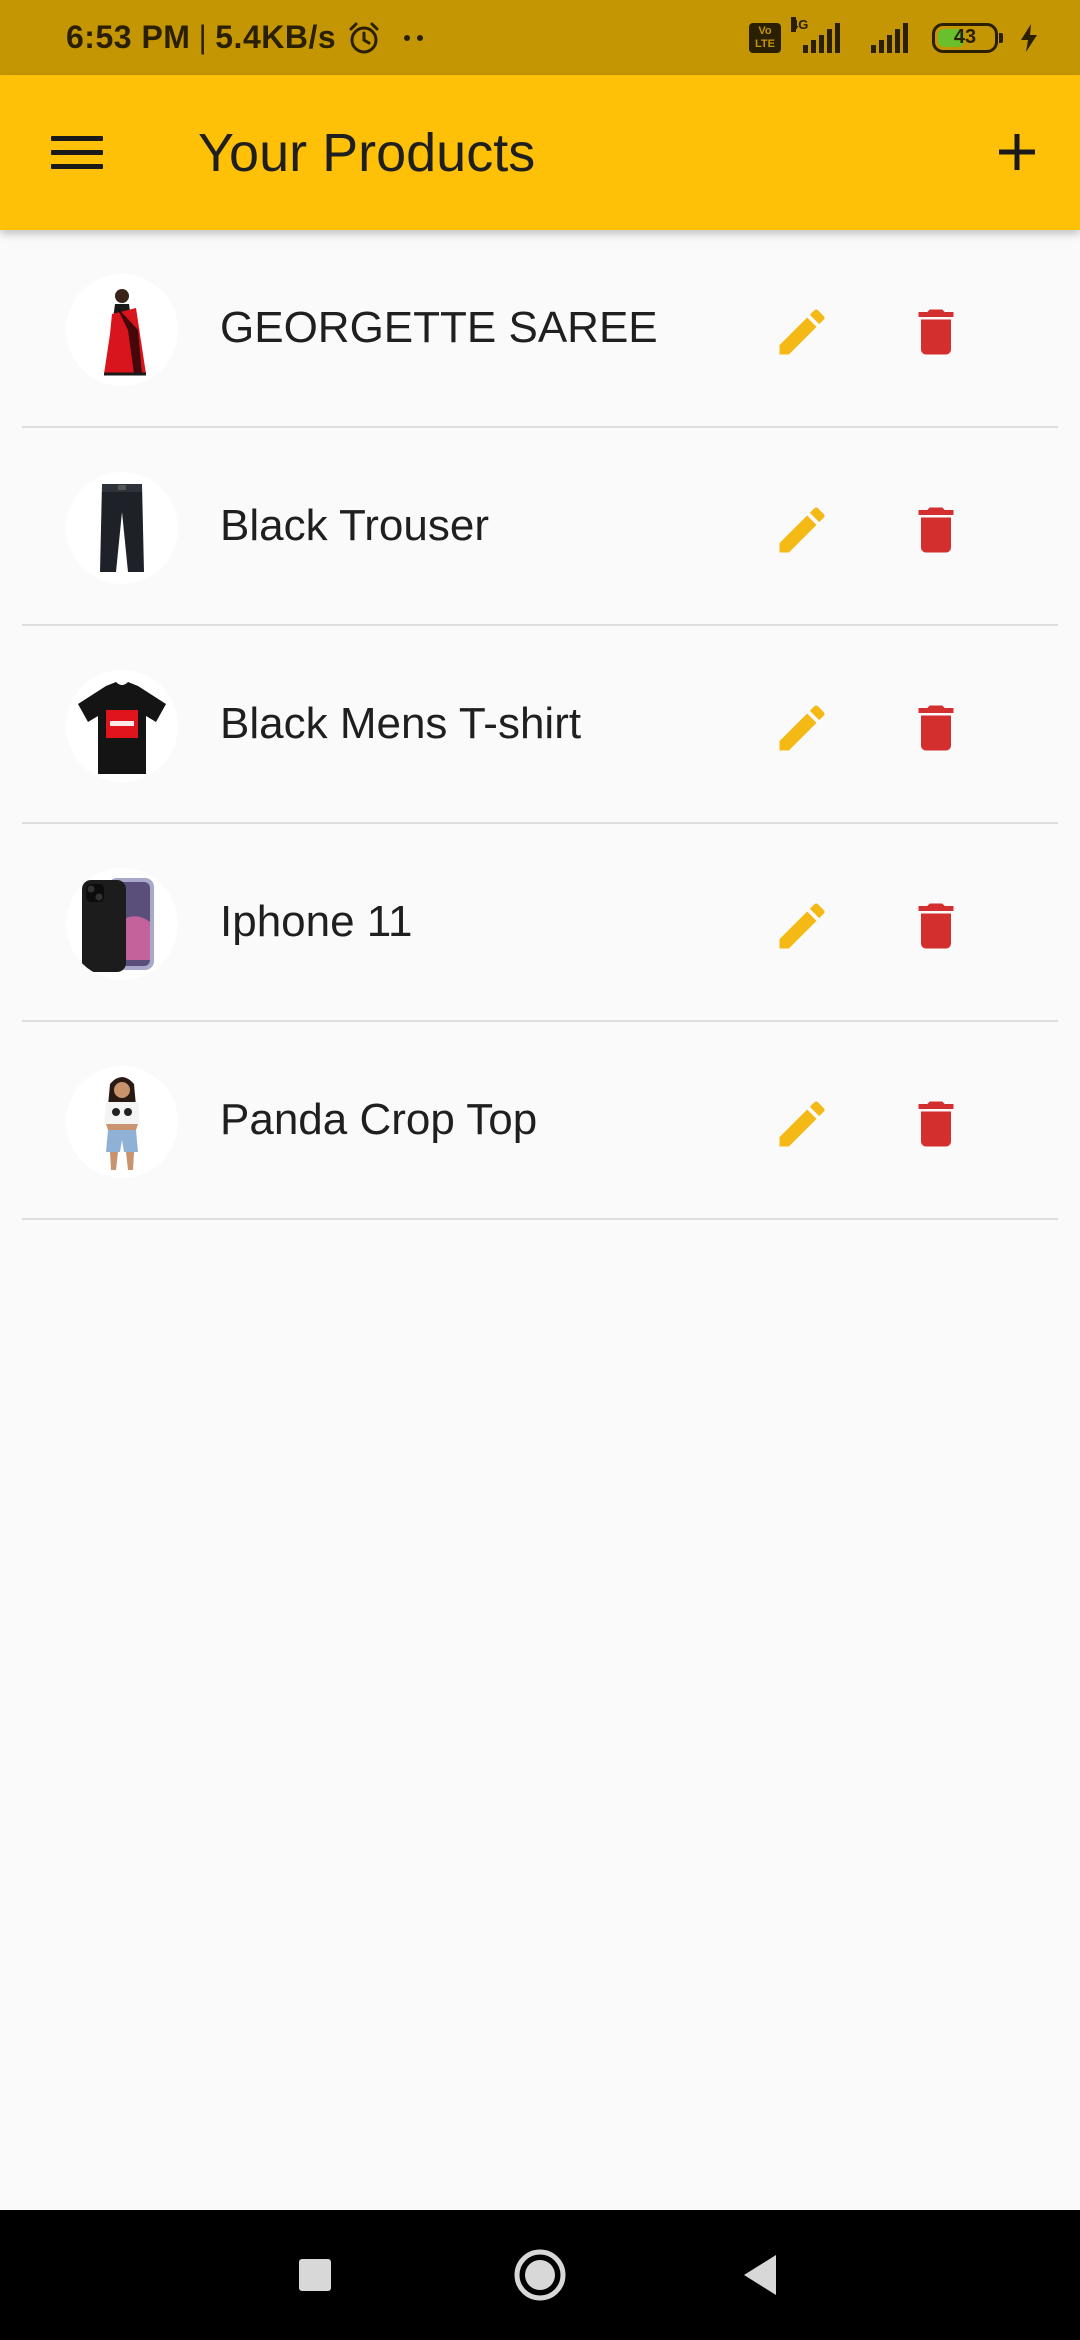 Image resolution: width=1080 pixels, height=2340 pixels. I want to click on menu-button, so click(77, 152).